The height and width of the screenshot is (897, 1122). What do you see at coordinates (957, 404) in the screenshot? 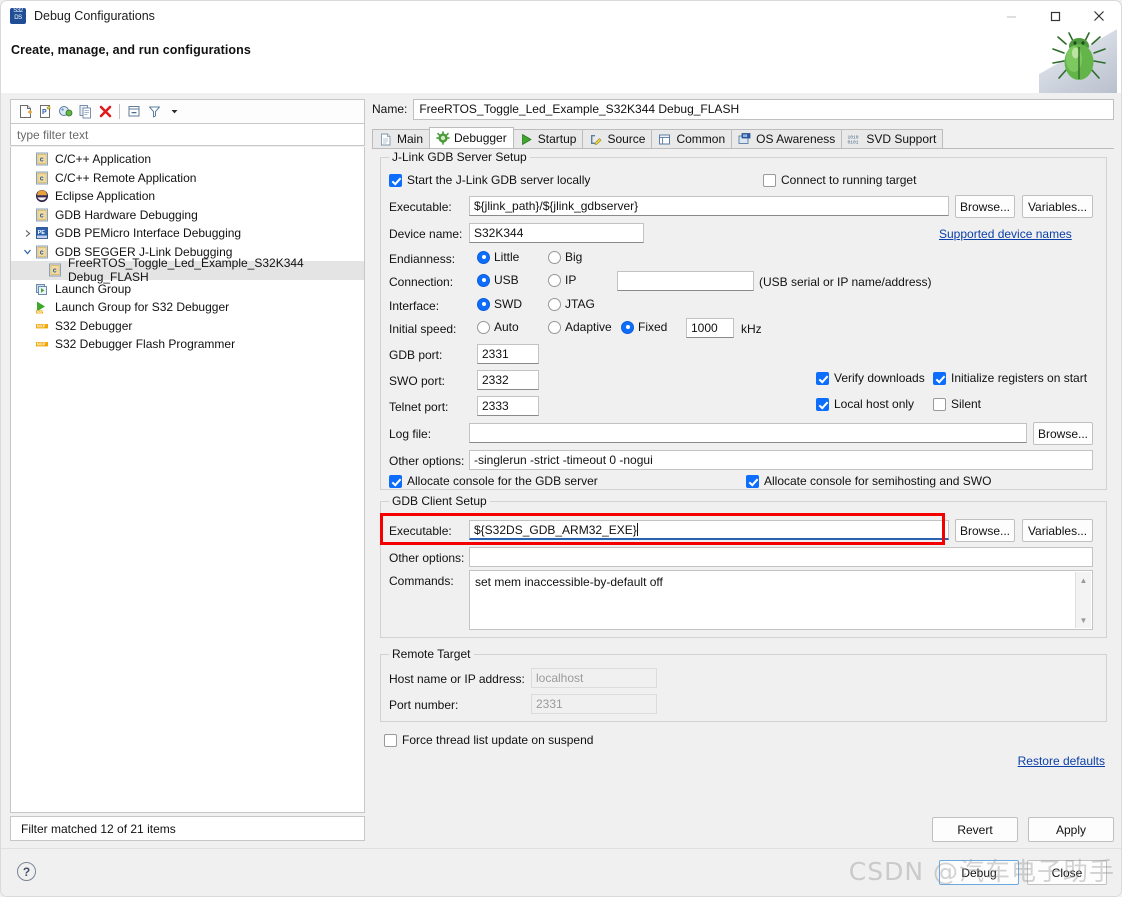
I see `silent-checkbox: Silent` at bounding box center [957, 404].